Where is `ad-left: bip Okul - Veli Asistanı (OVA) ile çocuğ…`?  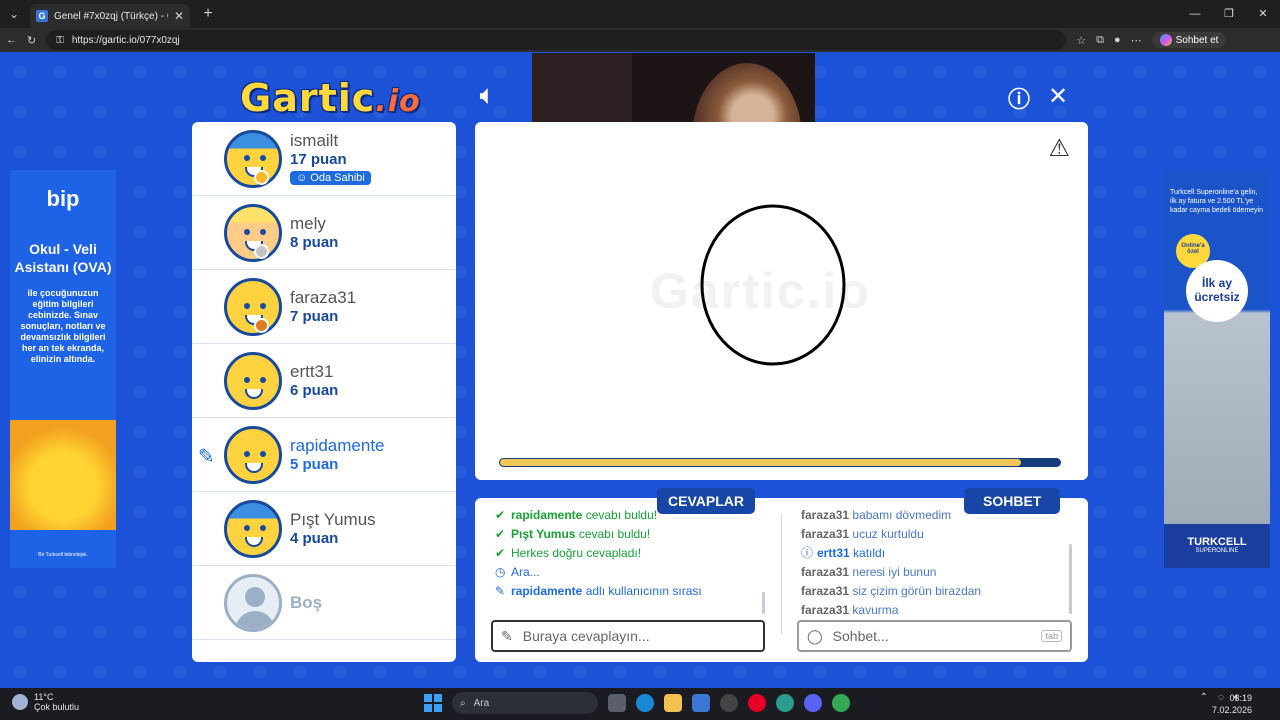
ad-left: bip Okul - Veli Asistanı (OVA) ile çocuğ… is located at coordinates (63, 369).